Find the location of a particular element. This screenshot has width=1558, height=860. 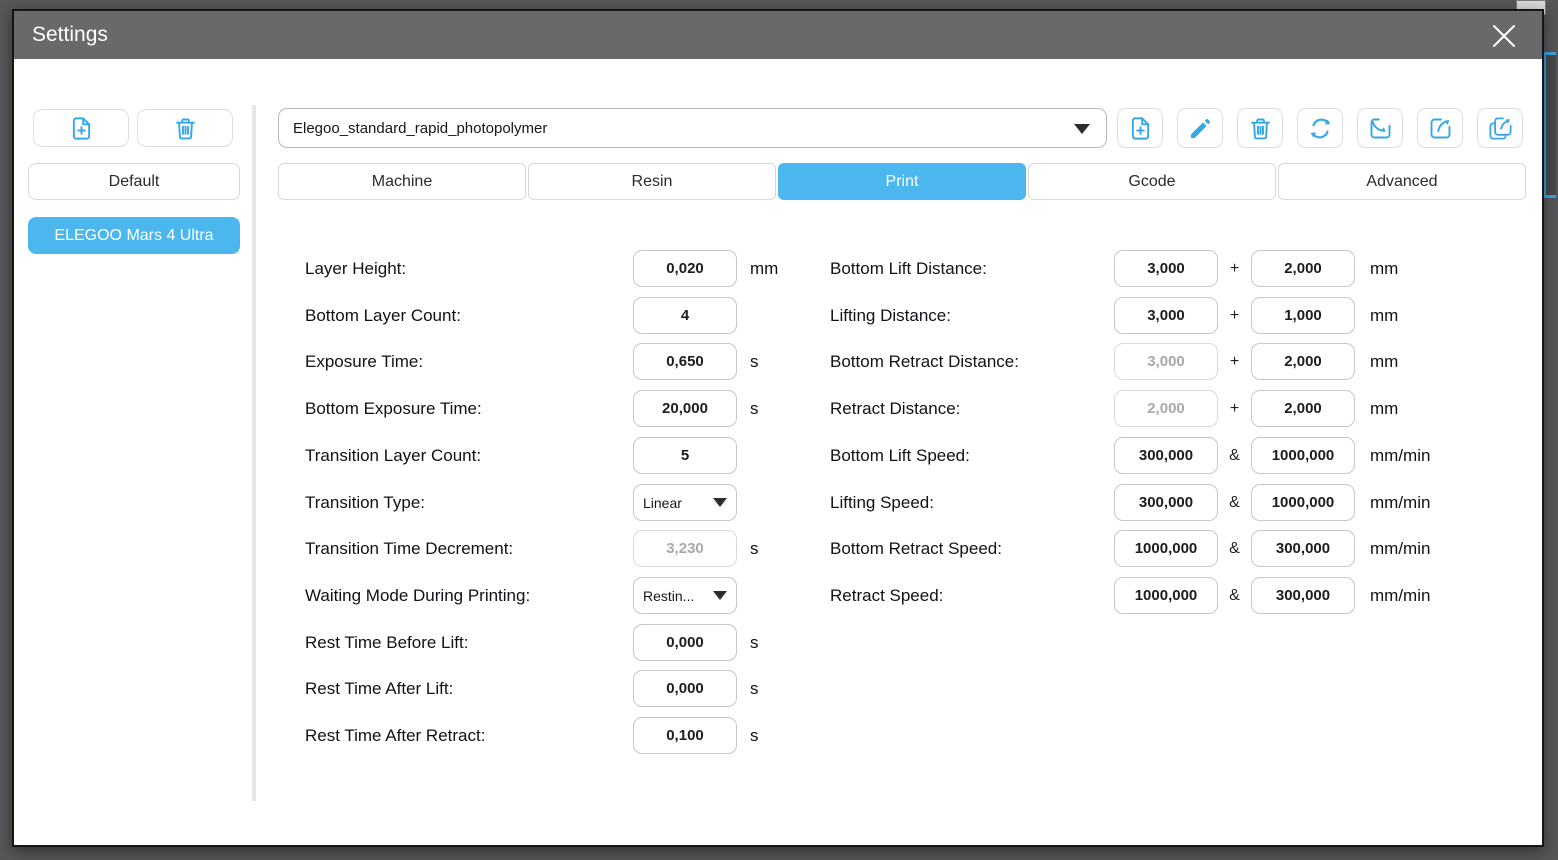

form-row-retract-distance: Retract Distance: 2,000 +2,000 mm is located at coordinates (778, 408).